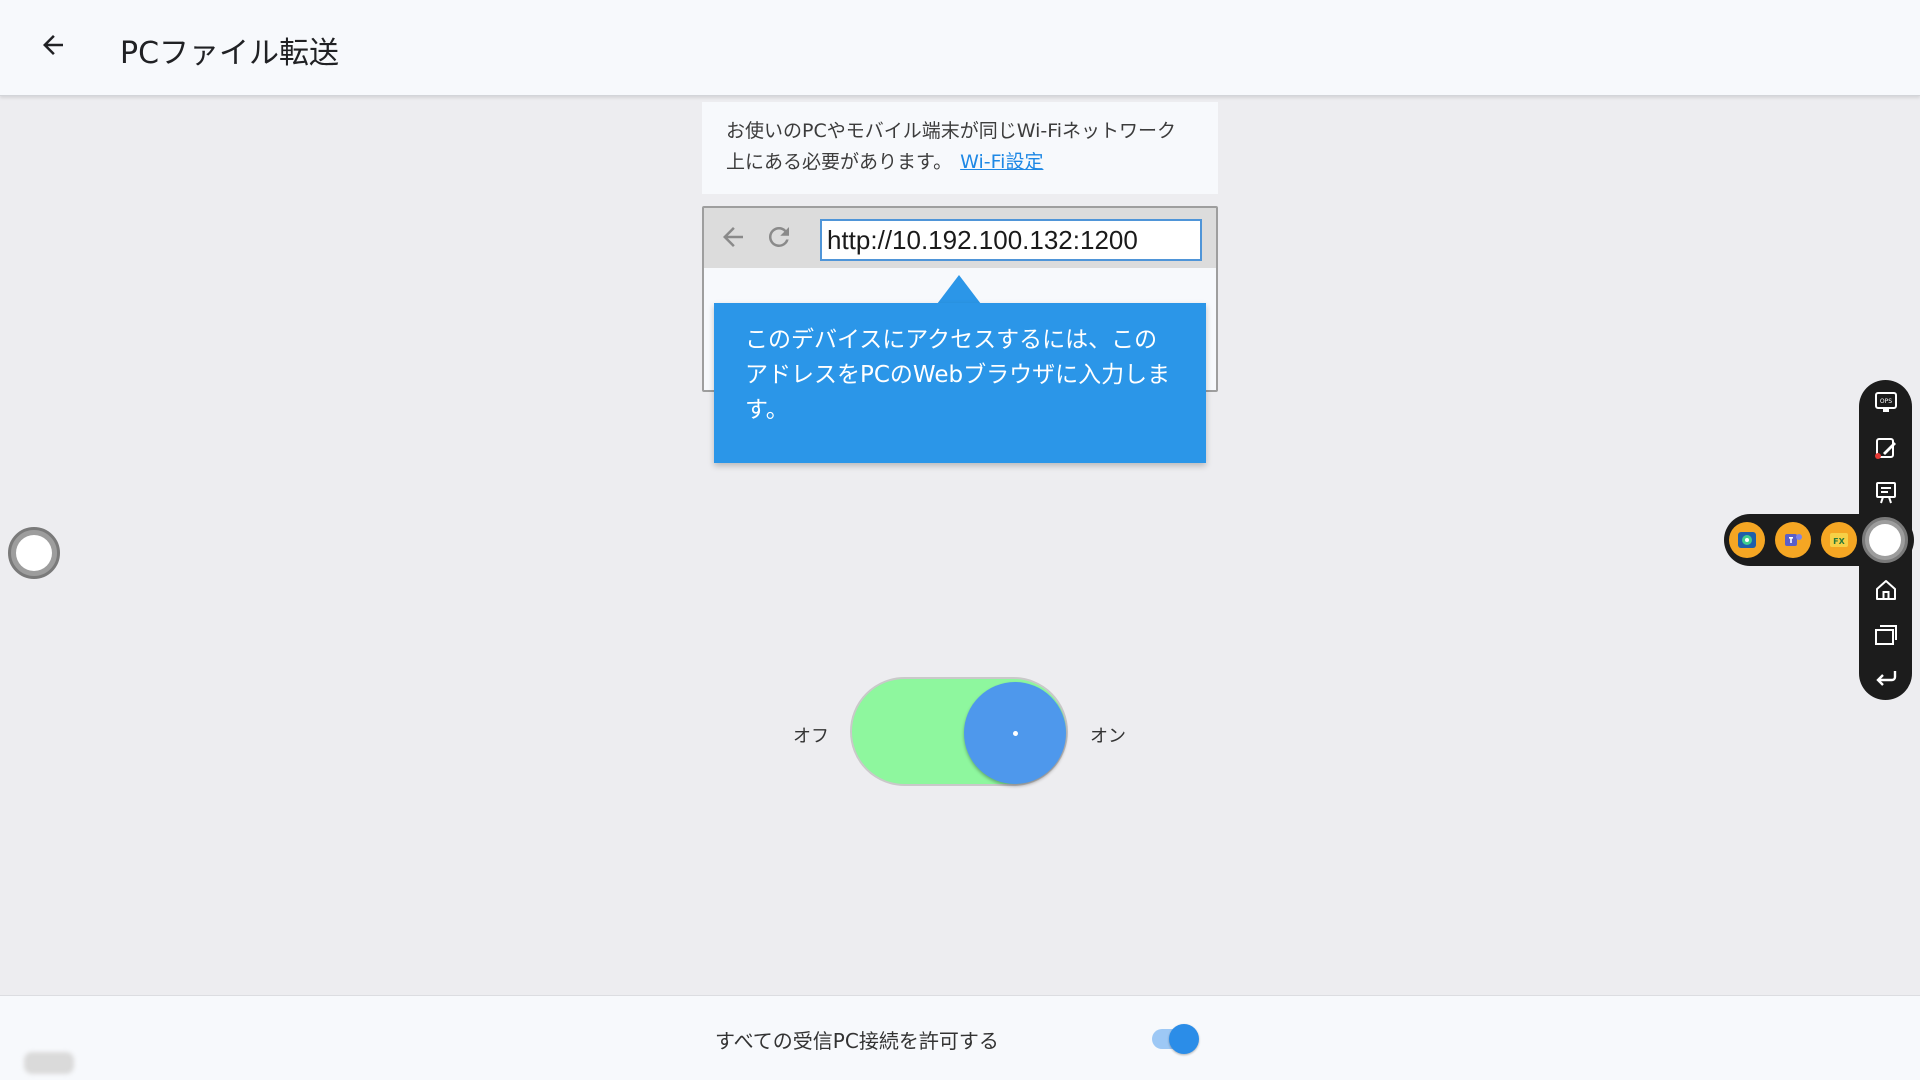 The height and width of the screenshot is (1080, 1920). What do you see at coordinates (1886, 678) in the screenshot?
I see `return-icon` at bounding box center [1886, 678].